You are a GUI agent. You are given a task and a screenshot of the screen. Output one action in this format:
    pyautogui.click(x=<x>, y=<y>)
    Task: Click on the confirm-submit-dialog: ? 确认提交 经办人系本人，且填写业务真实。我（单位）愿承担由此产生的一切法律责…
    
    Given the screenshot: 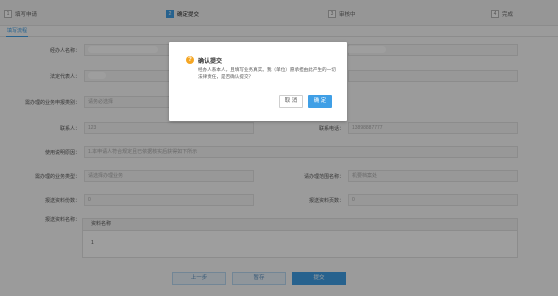 What is the action you would take?
    pyautogui.click(x=258, y=81)
    